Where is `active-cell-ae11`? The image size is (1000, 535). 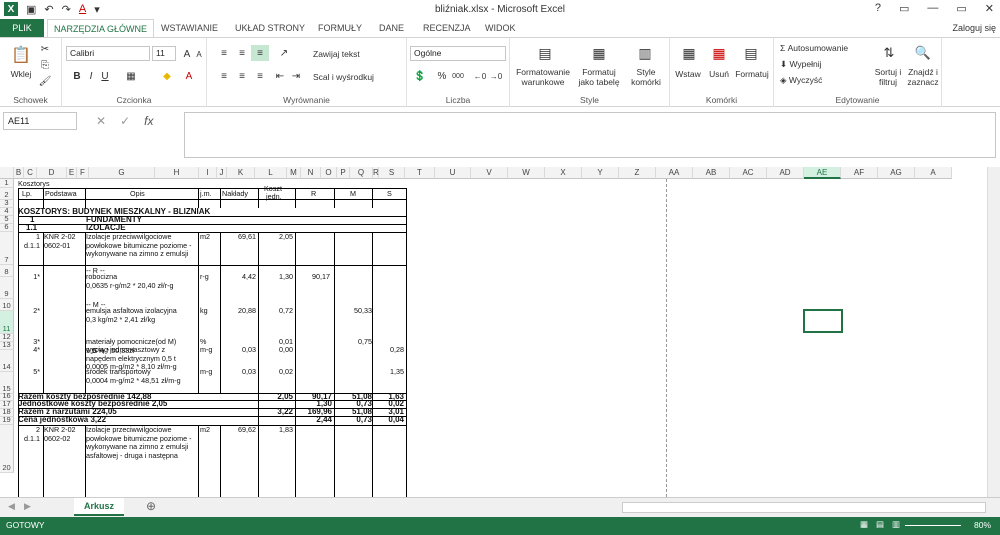
active-cell-ae11 is located at coordinates (823, 321).